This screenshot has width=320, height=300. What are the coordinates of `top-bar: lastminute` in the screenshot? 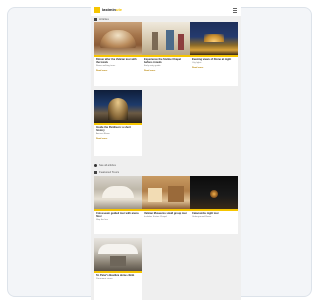 It's located at (166, 10).